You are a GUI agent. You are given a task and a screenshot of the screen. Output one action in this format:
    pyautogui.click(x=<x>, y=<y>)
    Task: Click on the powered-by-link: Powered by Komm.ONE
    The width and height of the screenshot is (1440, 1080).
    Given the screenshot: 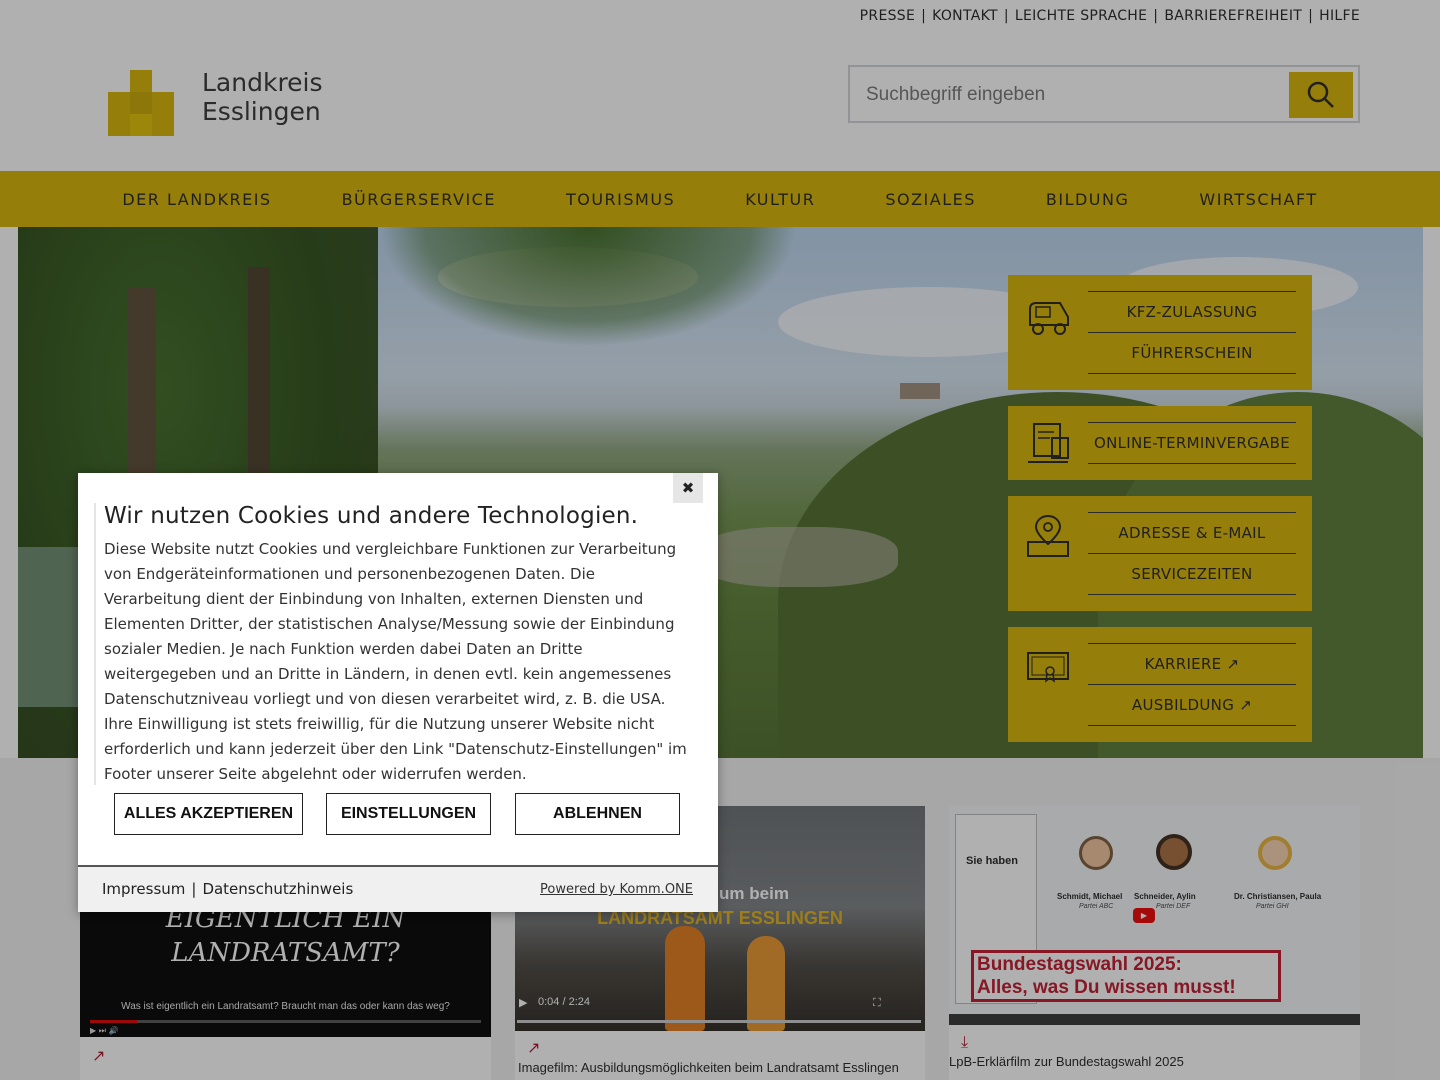 What is the action you would take?
    pyautogui.click(x=616, y=889)
    